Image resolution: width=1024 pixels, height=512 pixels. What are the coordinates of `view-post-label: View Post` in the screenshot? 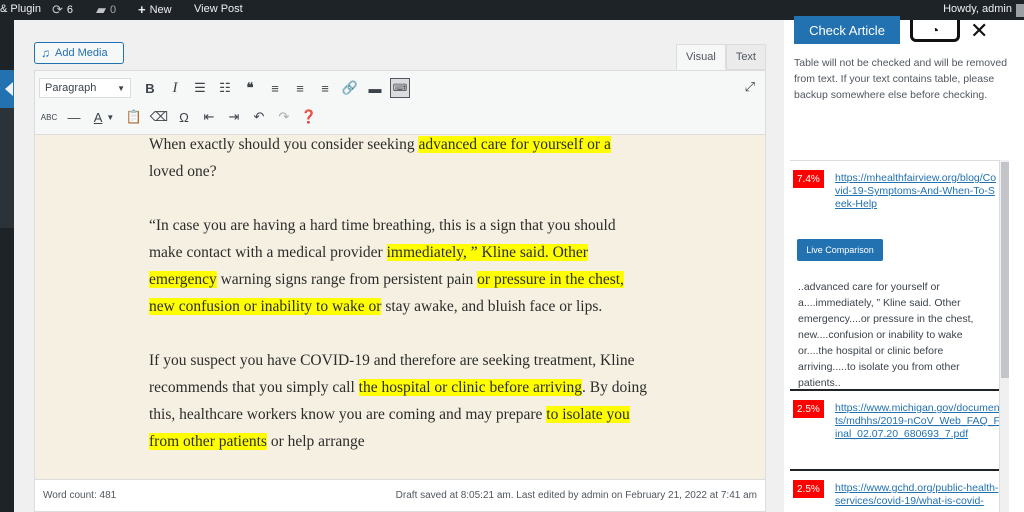 It's located at (218, 9).